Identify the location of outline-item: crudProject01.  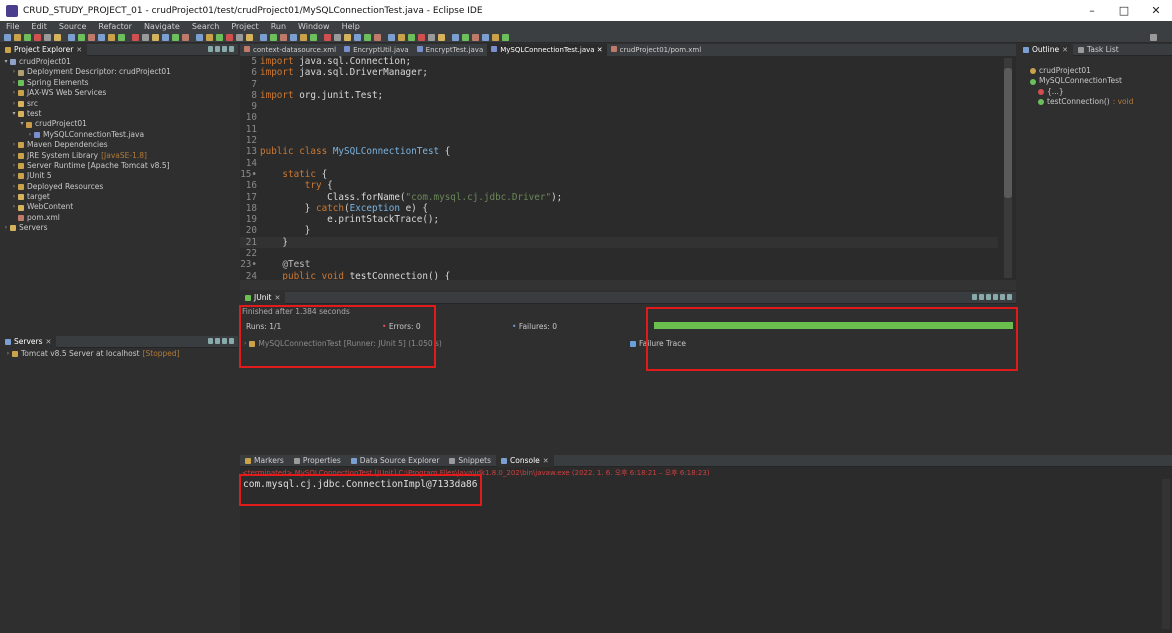
(1095, 71).